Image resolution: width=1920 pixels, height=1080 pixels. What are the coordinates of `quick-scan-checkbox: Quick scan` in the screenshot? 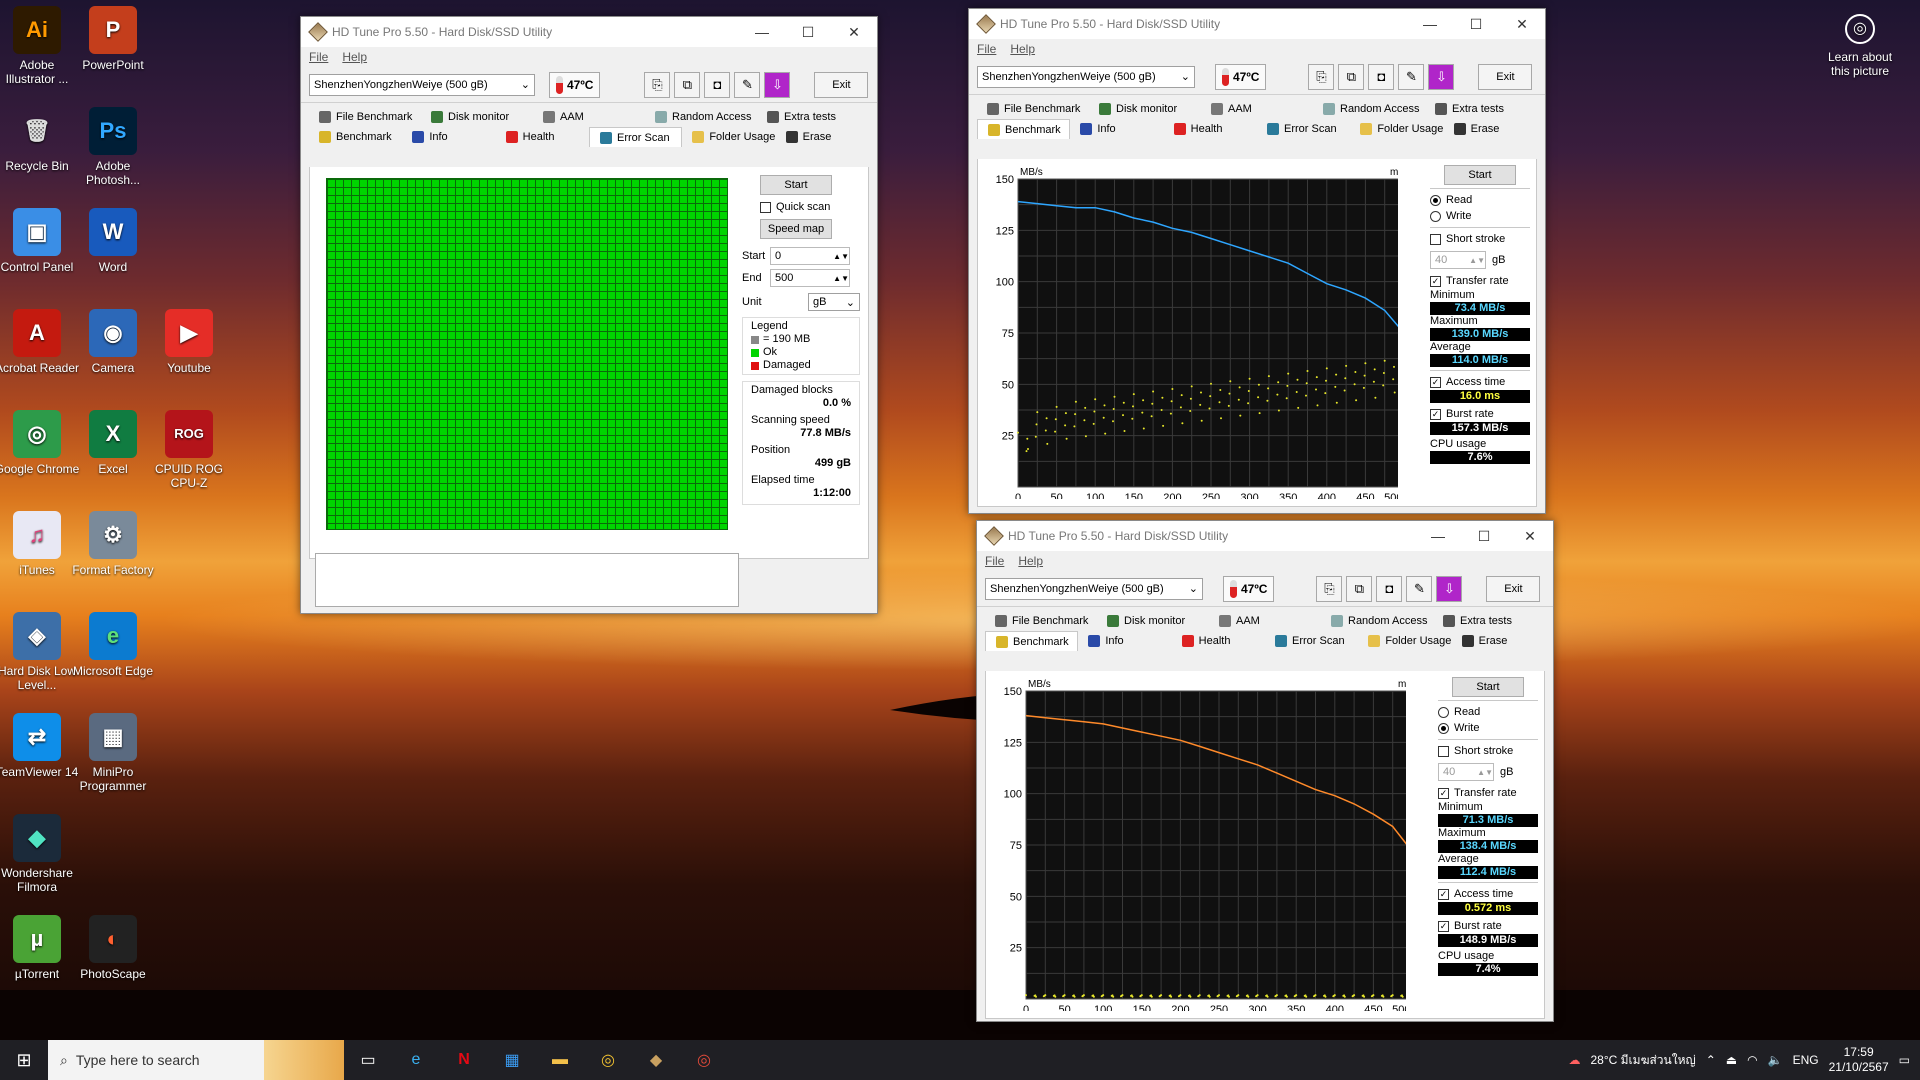 It's located at (810, 207).